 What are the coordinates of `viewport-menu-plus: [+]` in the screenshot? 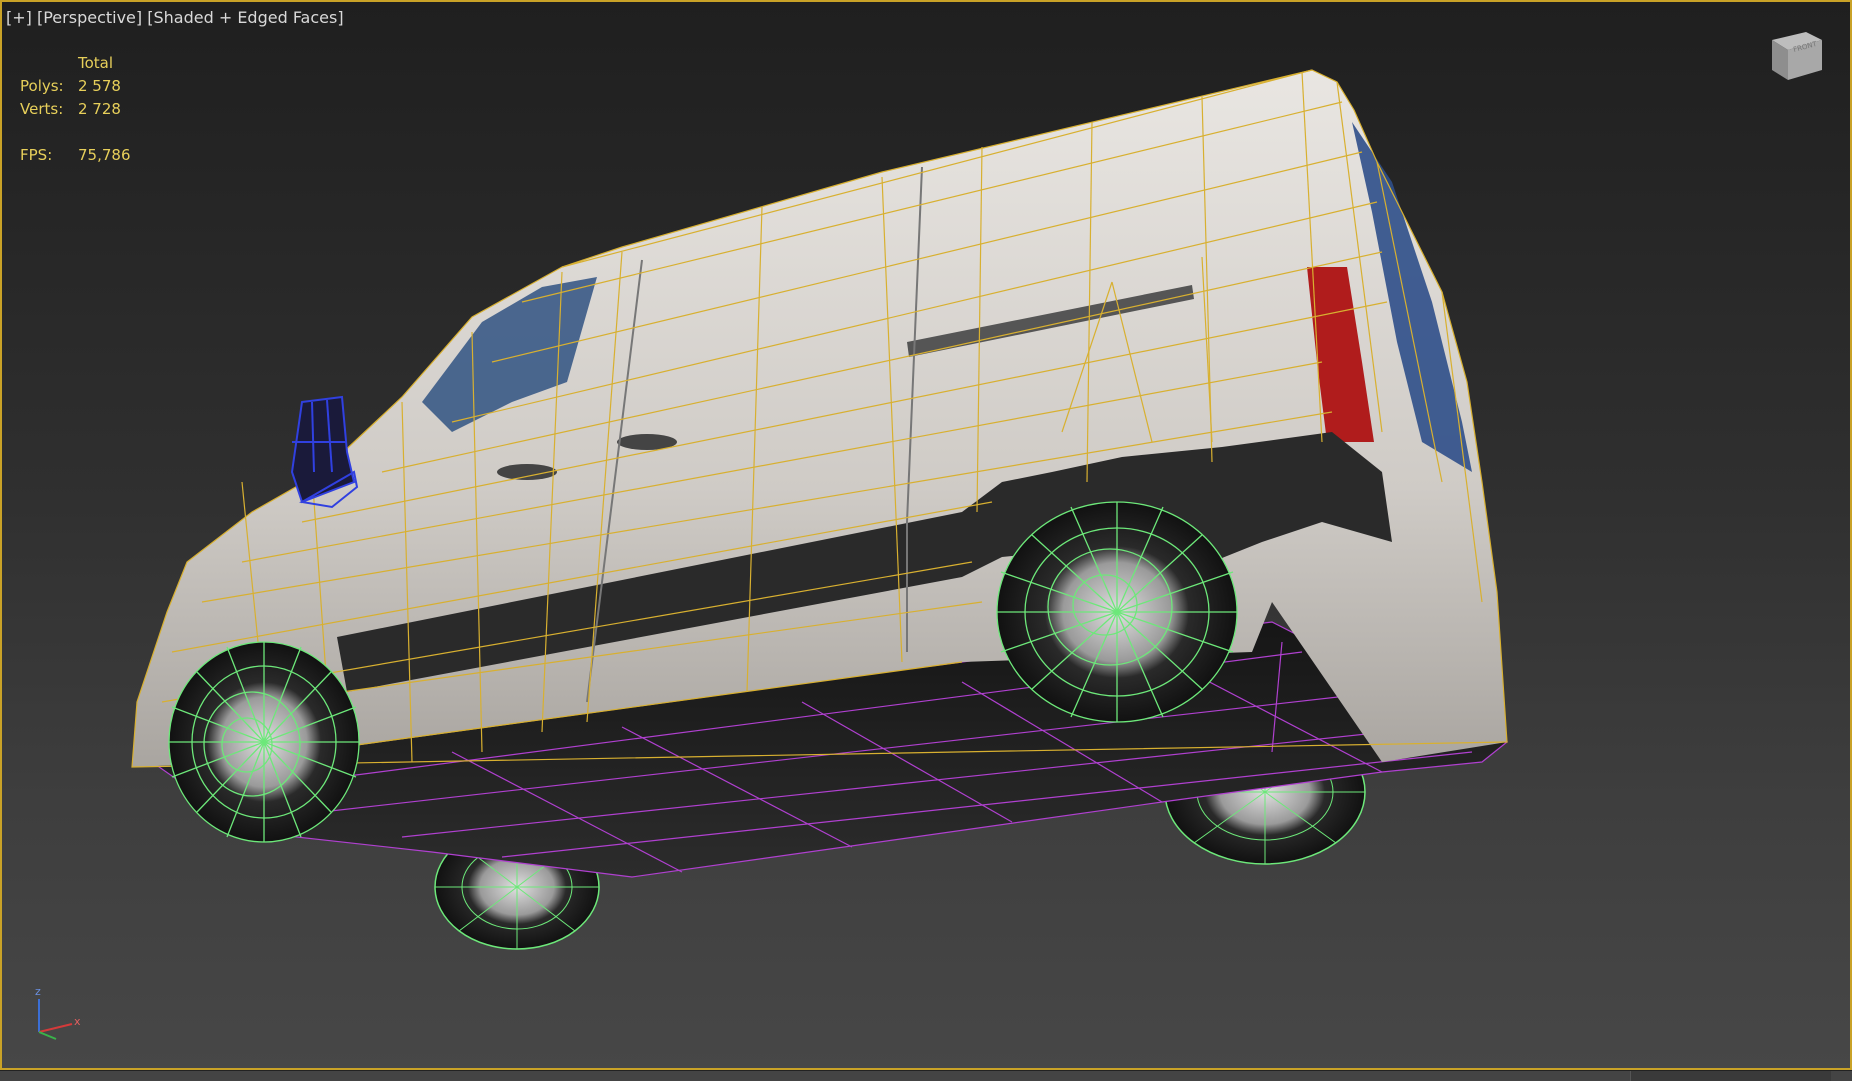 It's located at (19, 17).